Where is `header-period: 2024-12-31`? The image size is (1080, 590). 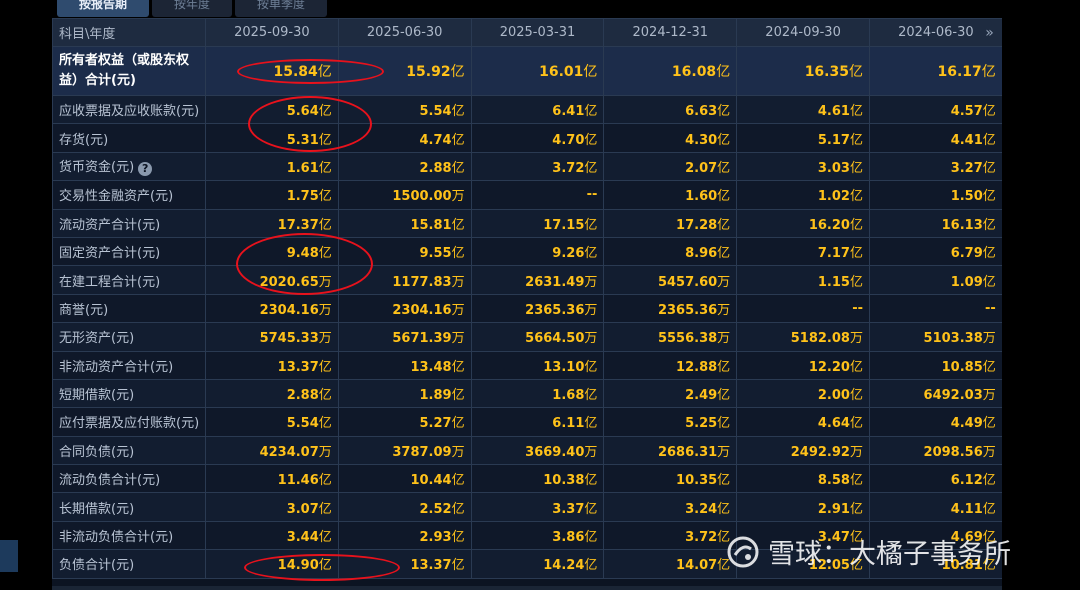 header-period: 2024-12-31 is located at coordinates (670, 32).